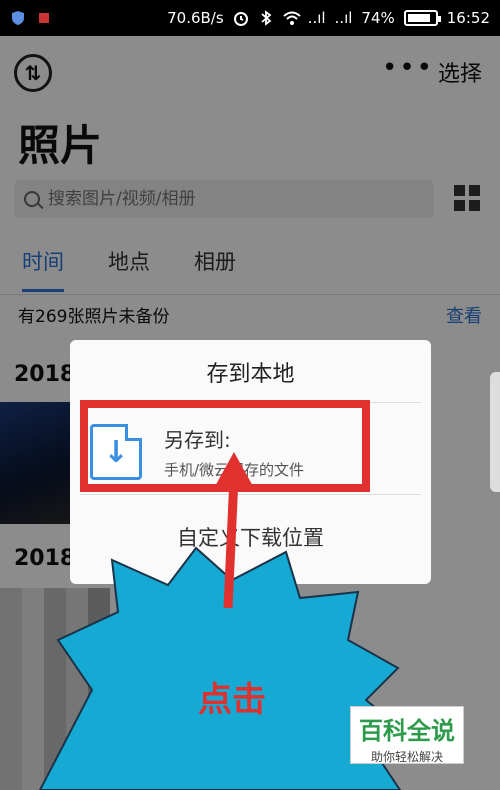  What do you see at coordinates (406, 757) in the screenshot?
I see `watermark-subtitle: 助你轻松解决` at bounding box center [406, 757].